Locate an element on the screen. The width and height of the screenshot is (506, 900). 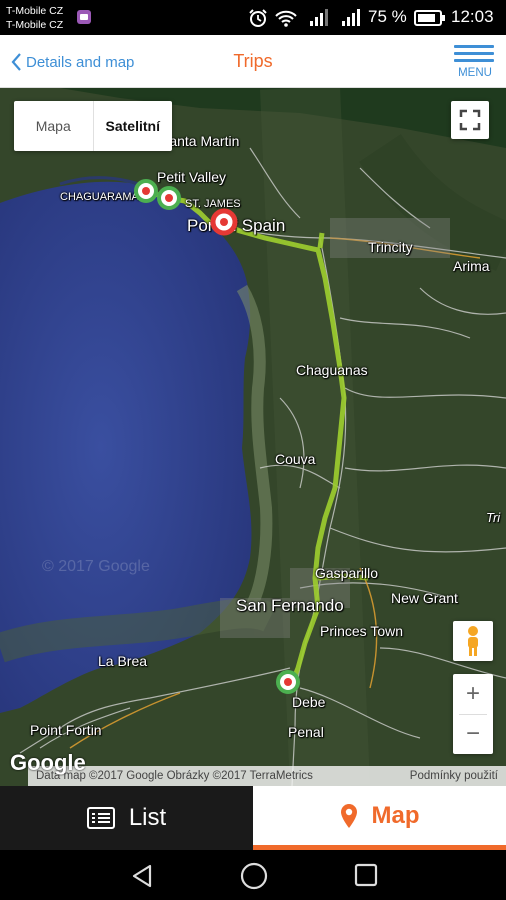
page-title: Trips is located at coordinates (253, 61).